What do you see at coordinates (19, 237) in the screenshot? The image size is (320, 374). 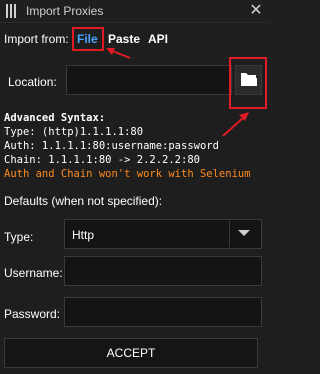 I see `type-label: Type:` at bounding box center [19, 237].